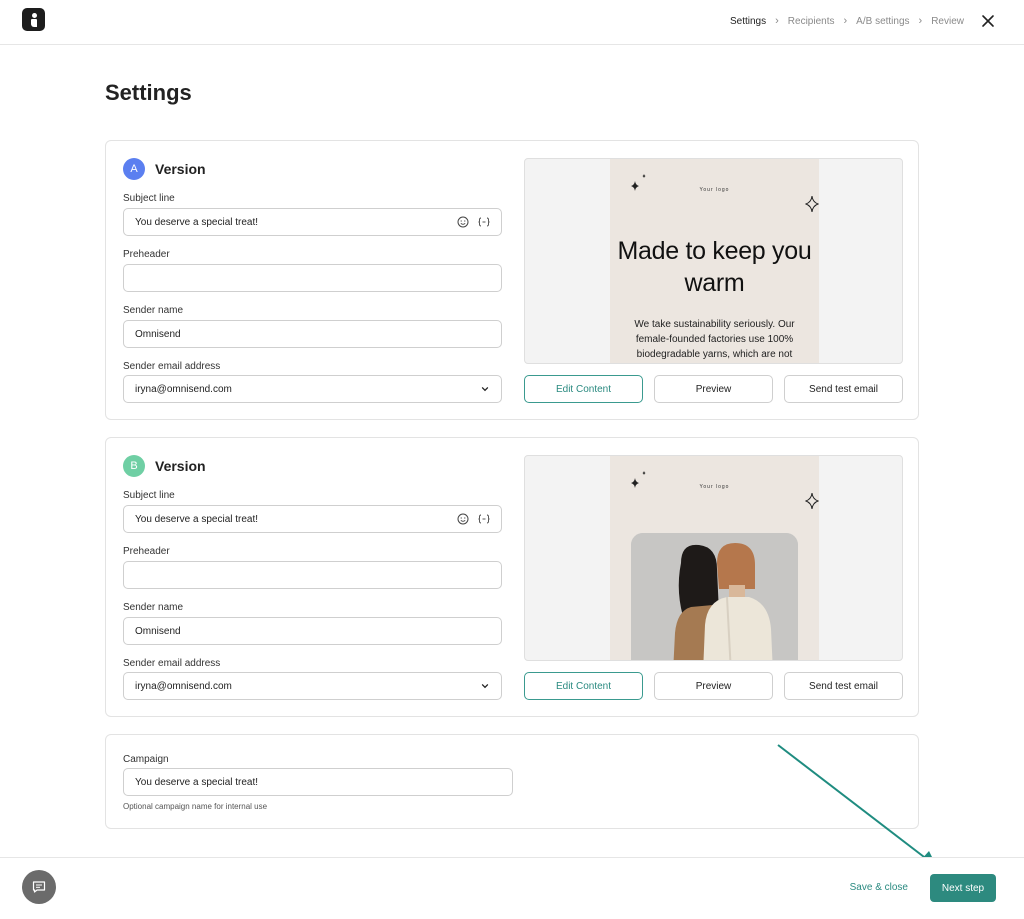 The width and height of the screenshot is (1024, 919). I want to click on breadcrumb-review: Review, so click(947, 21).